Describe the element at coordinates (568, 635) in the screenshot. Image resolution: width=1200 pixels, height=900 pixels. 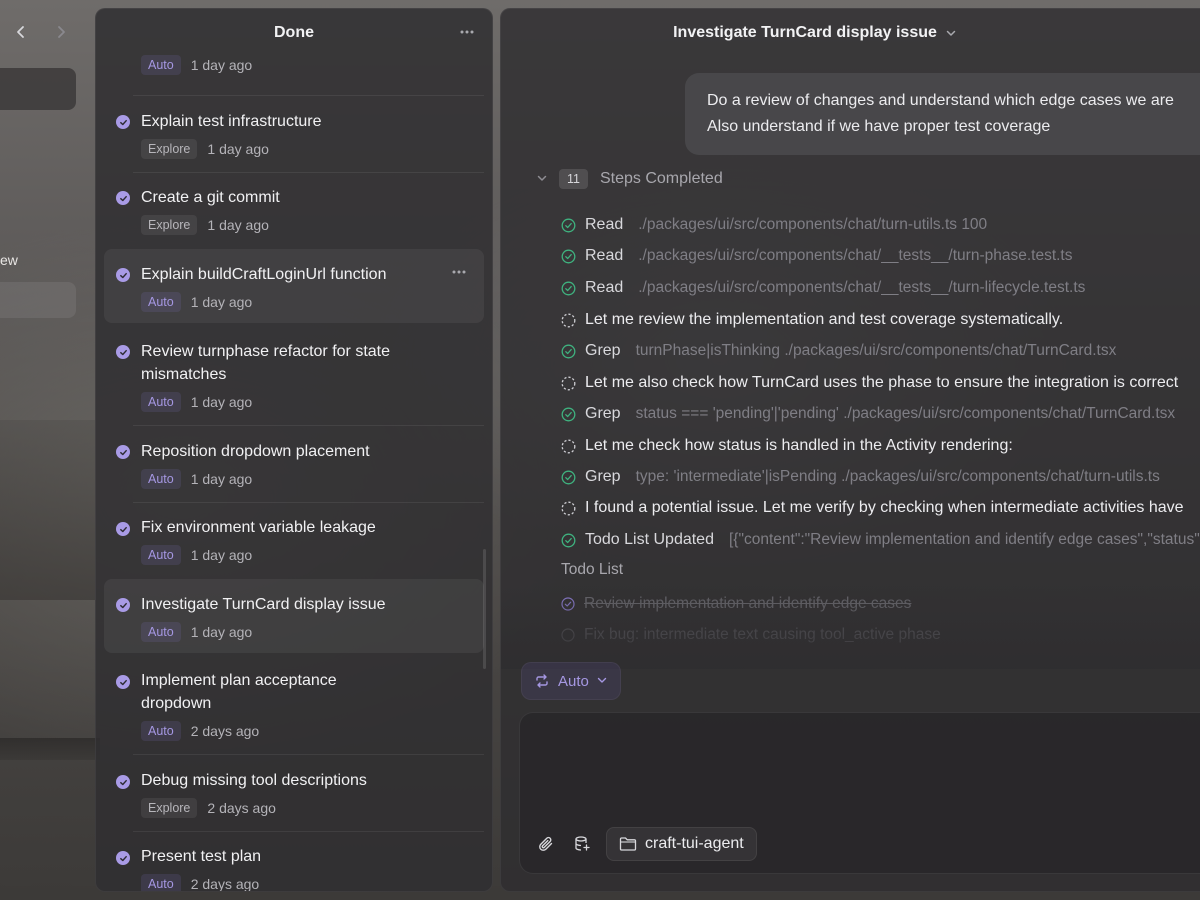
I see `empty-circle-icon` at that location.